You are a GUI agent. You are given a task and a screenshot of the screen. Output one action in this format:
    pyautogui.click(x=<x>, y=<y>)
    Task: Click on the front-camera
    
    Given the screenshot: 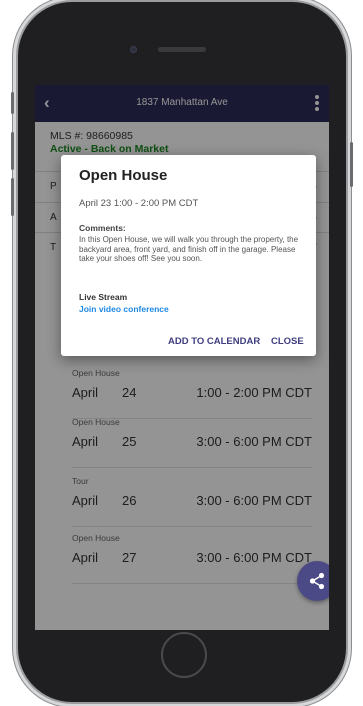 What is the action you would take?
    pyautogui.click(x=133, y=49)
    